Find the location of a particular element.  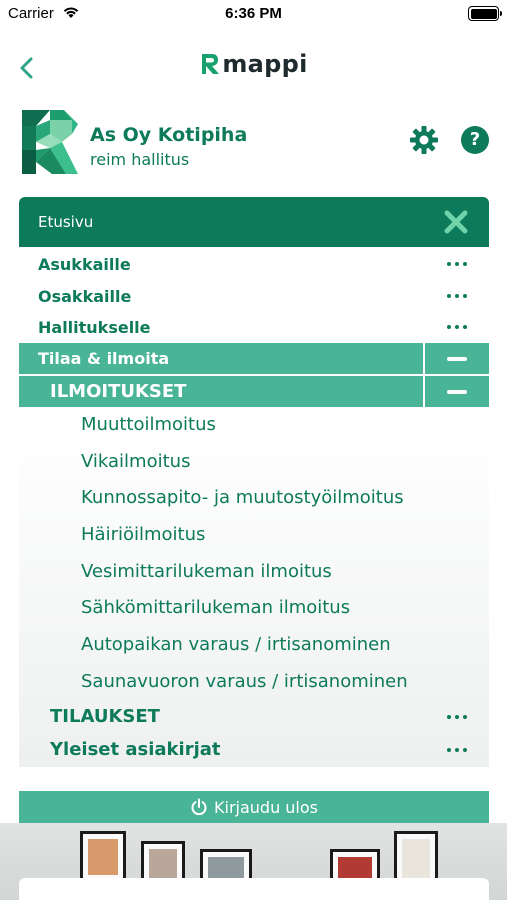

menu-item-label: Hallitukselle is located at coordinates (94, 327).